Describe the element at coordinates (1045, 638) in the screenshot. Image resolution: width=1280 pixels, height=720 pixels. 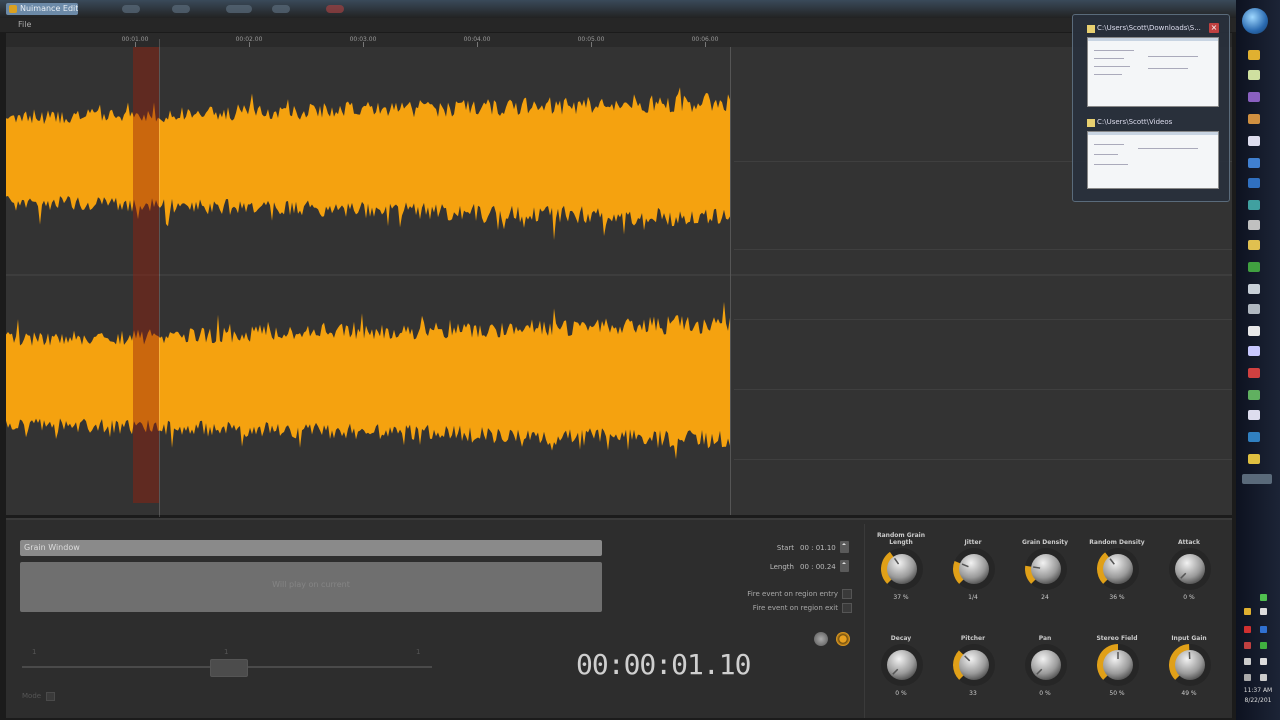
I see `knob-label: Pan` at that location.